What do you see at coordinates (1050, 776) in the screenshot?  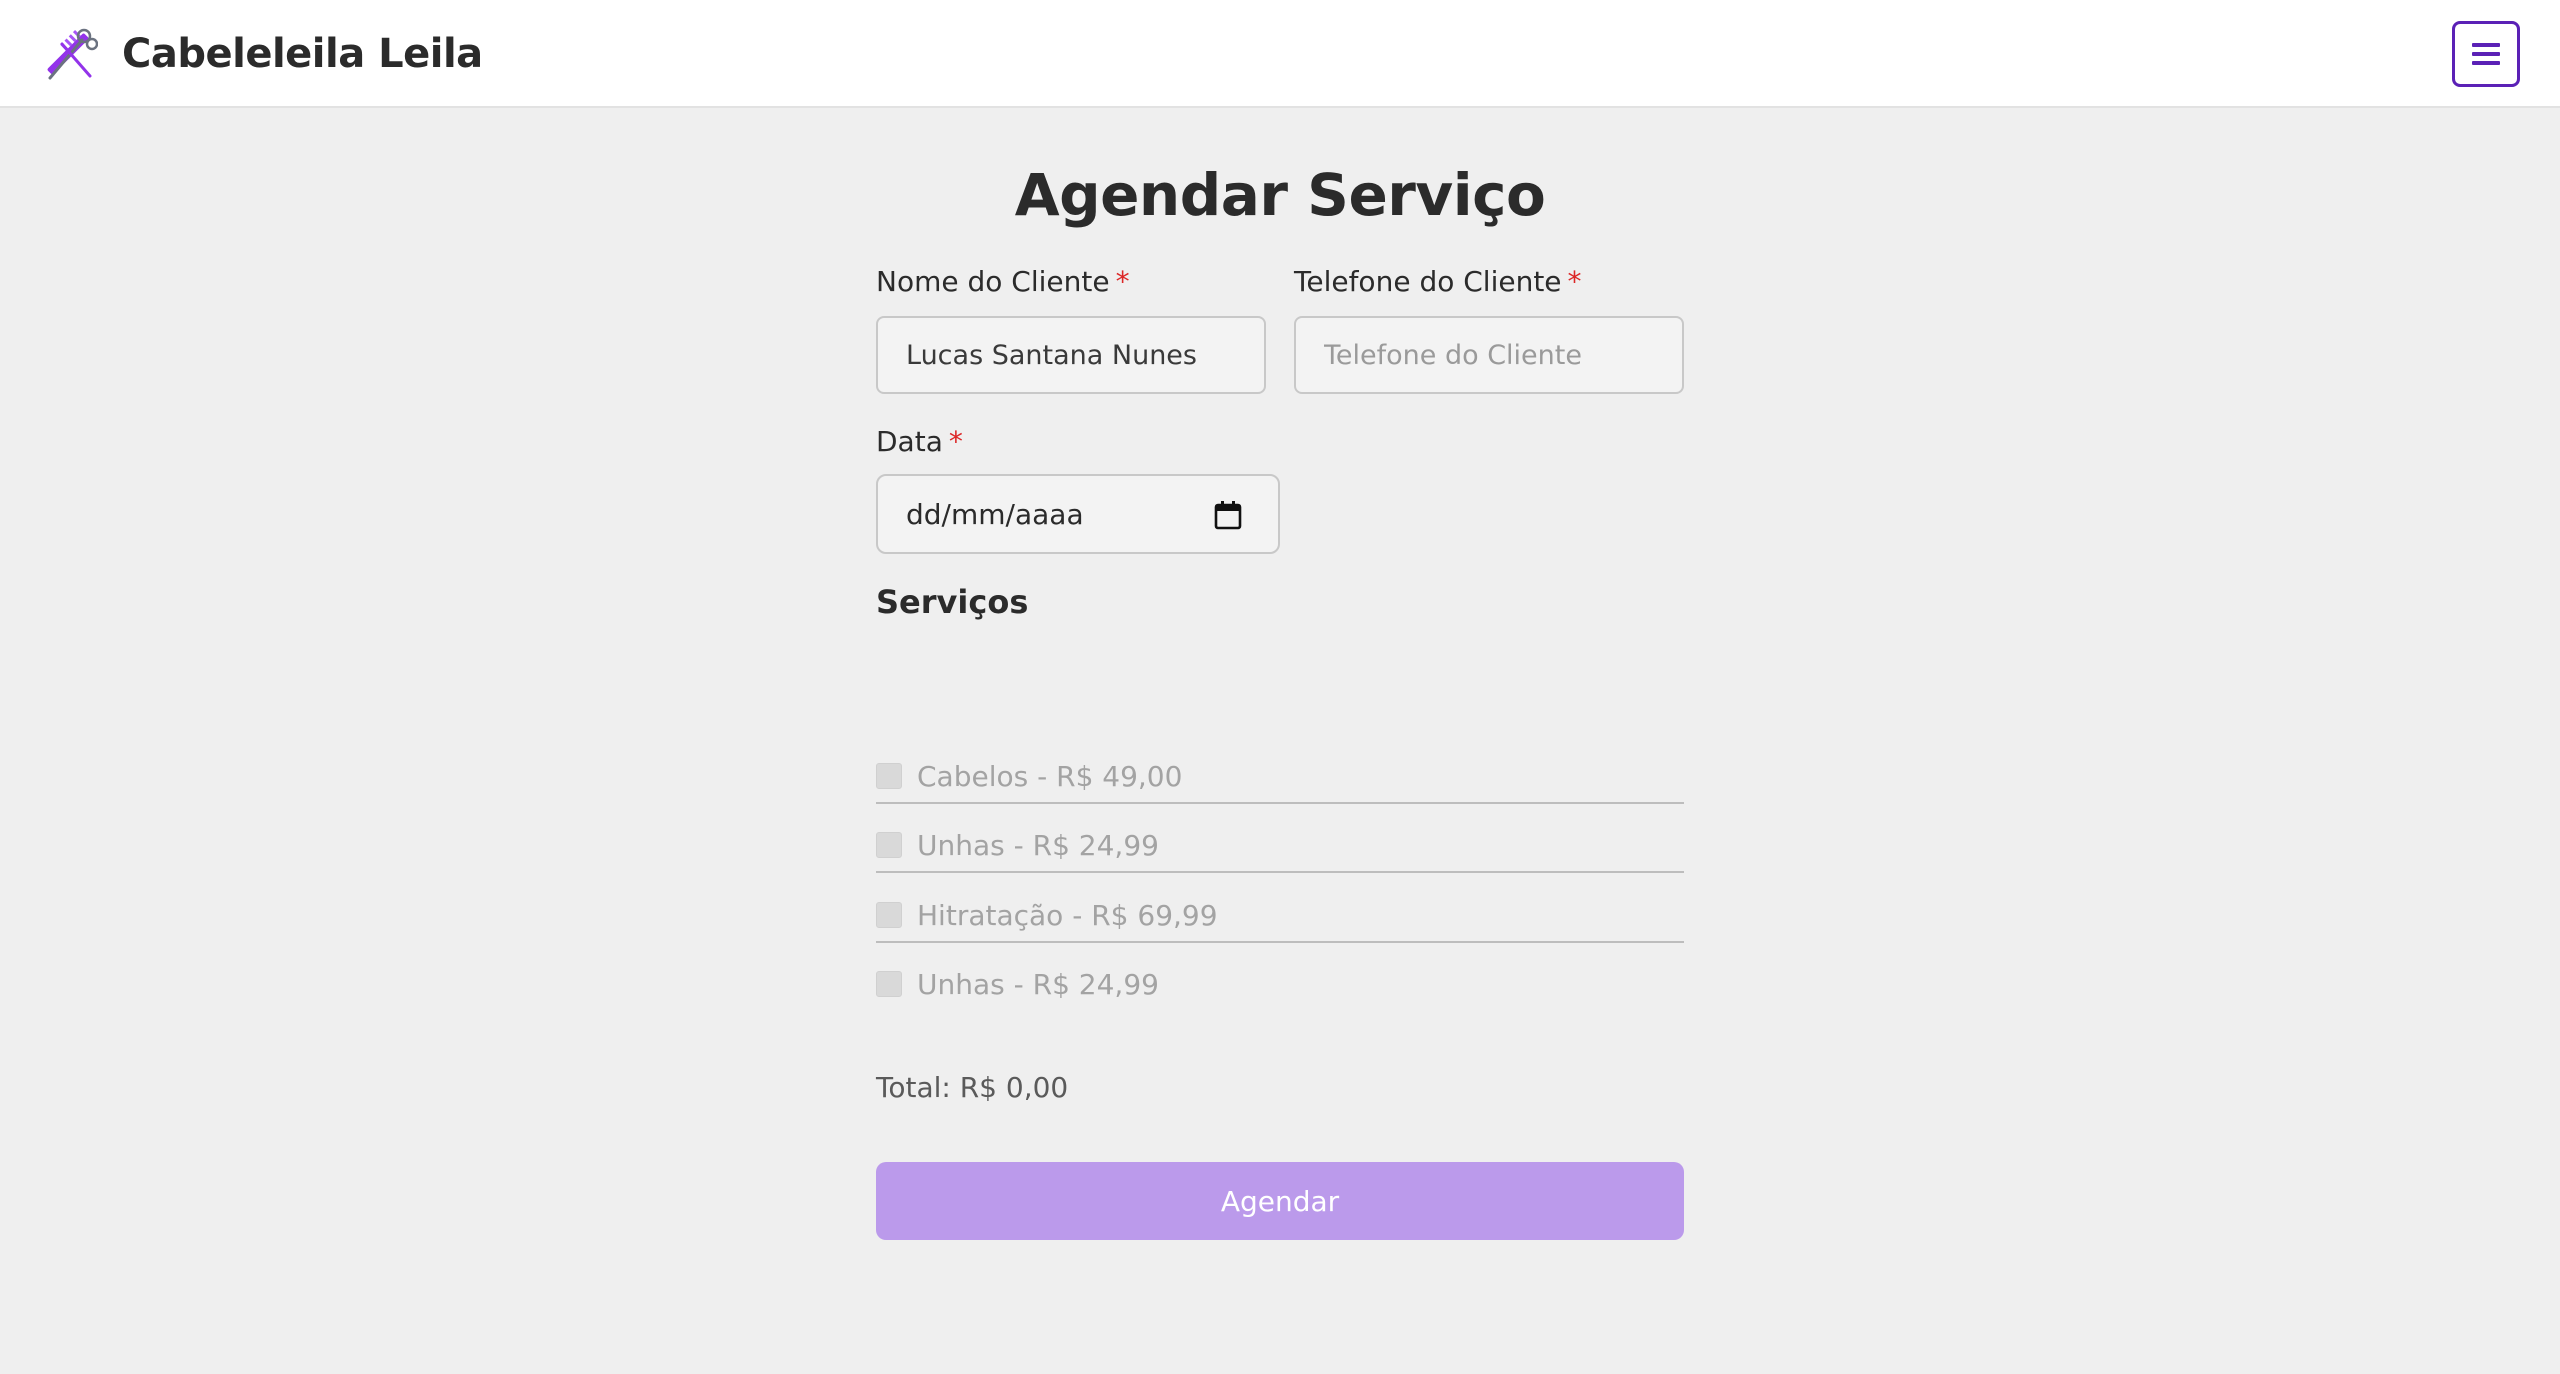 I see `service-label: Cabelos - R$ 49,00` at bounding box center [1050, 776].